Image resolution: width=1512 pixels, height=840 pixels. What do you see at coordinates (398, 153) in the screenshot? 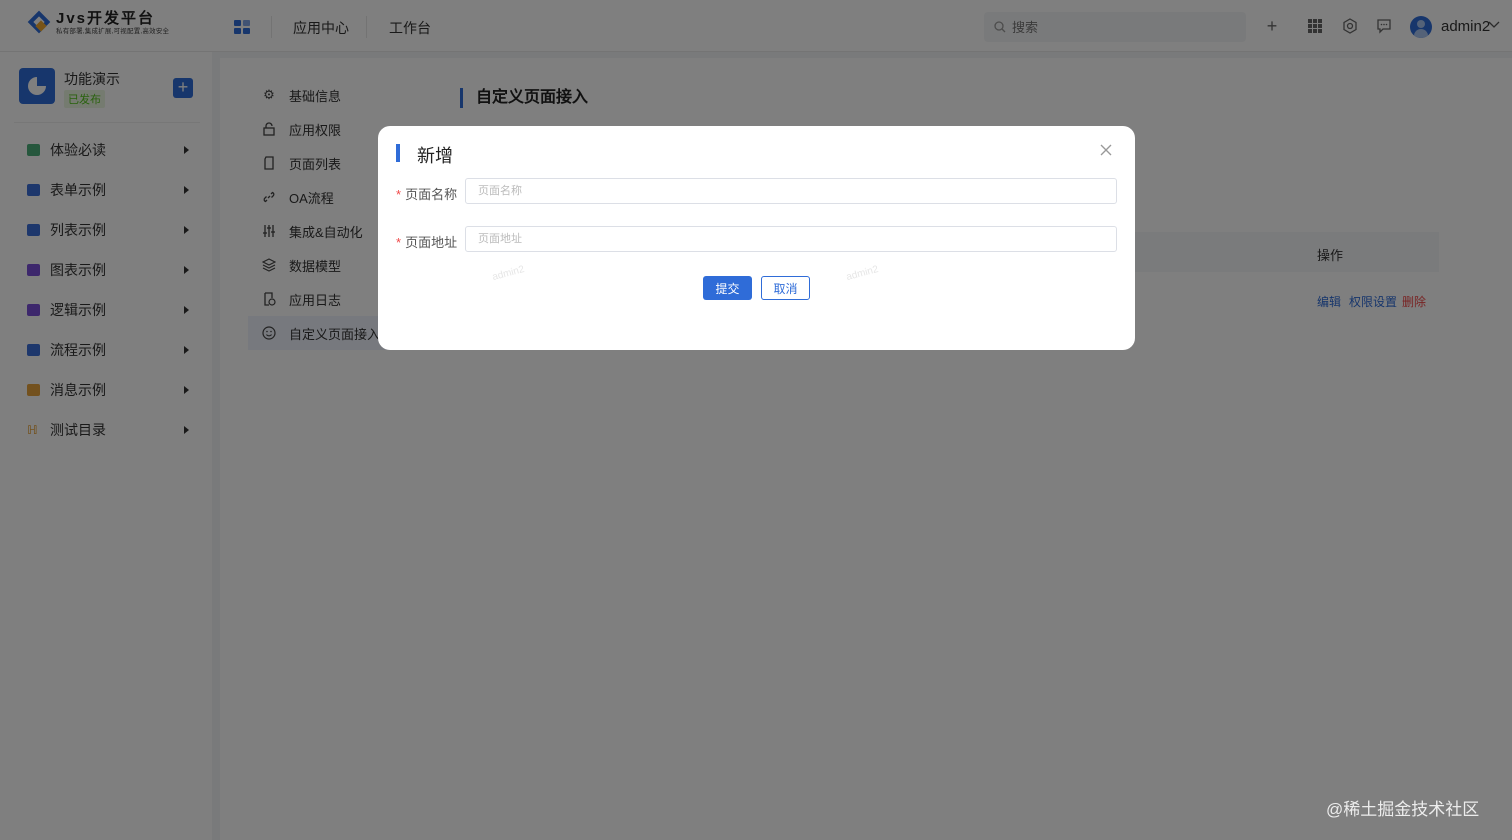
I see `title-accent-bar` at bounding box center [398, 153].